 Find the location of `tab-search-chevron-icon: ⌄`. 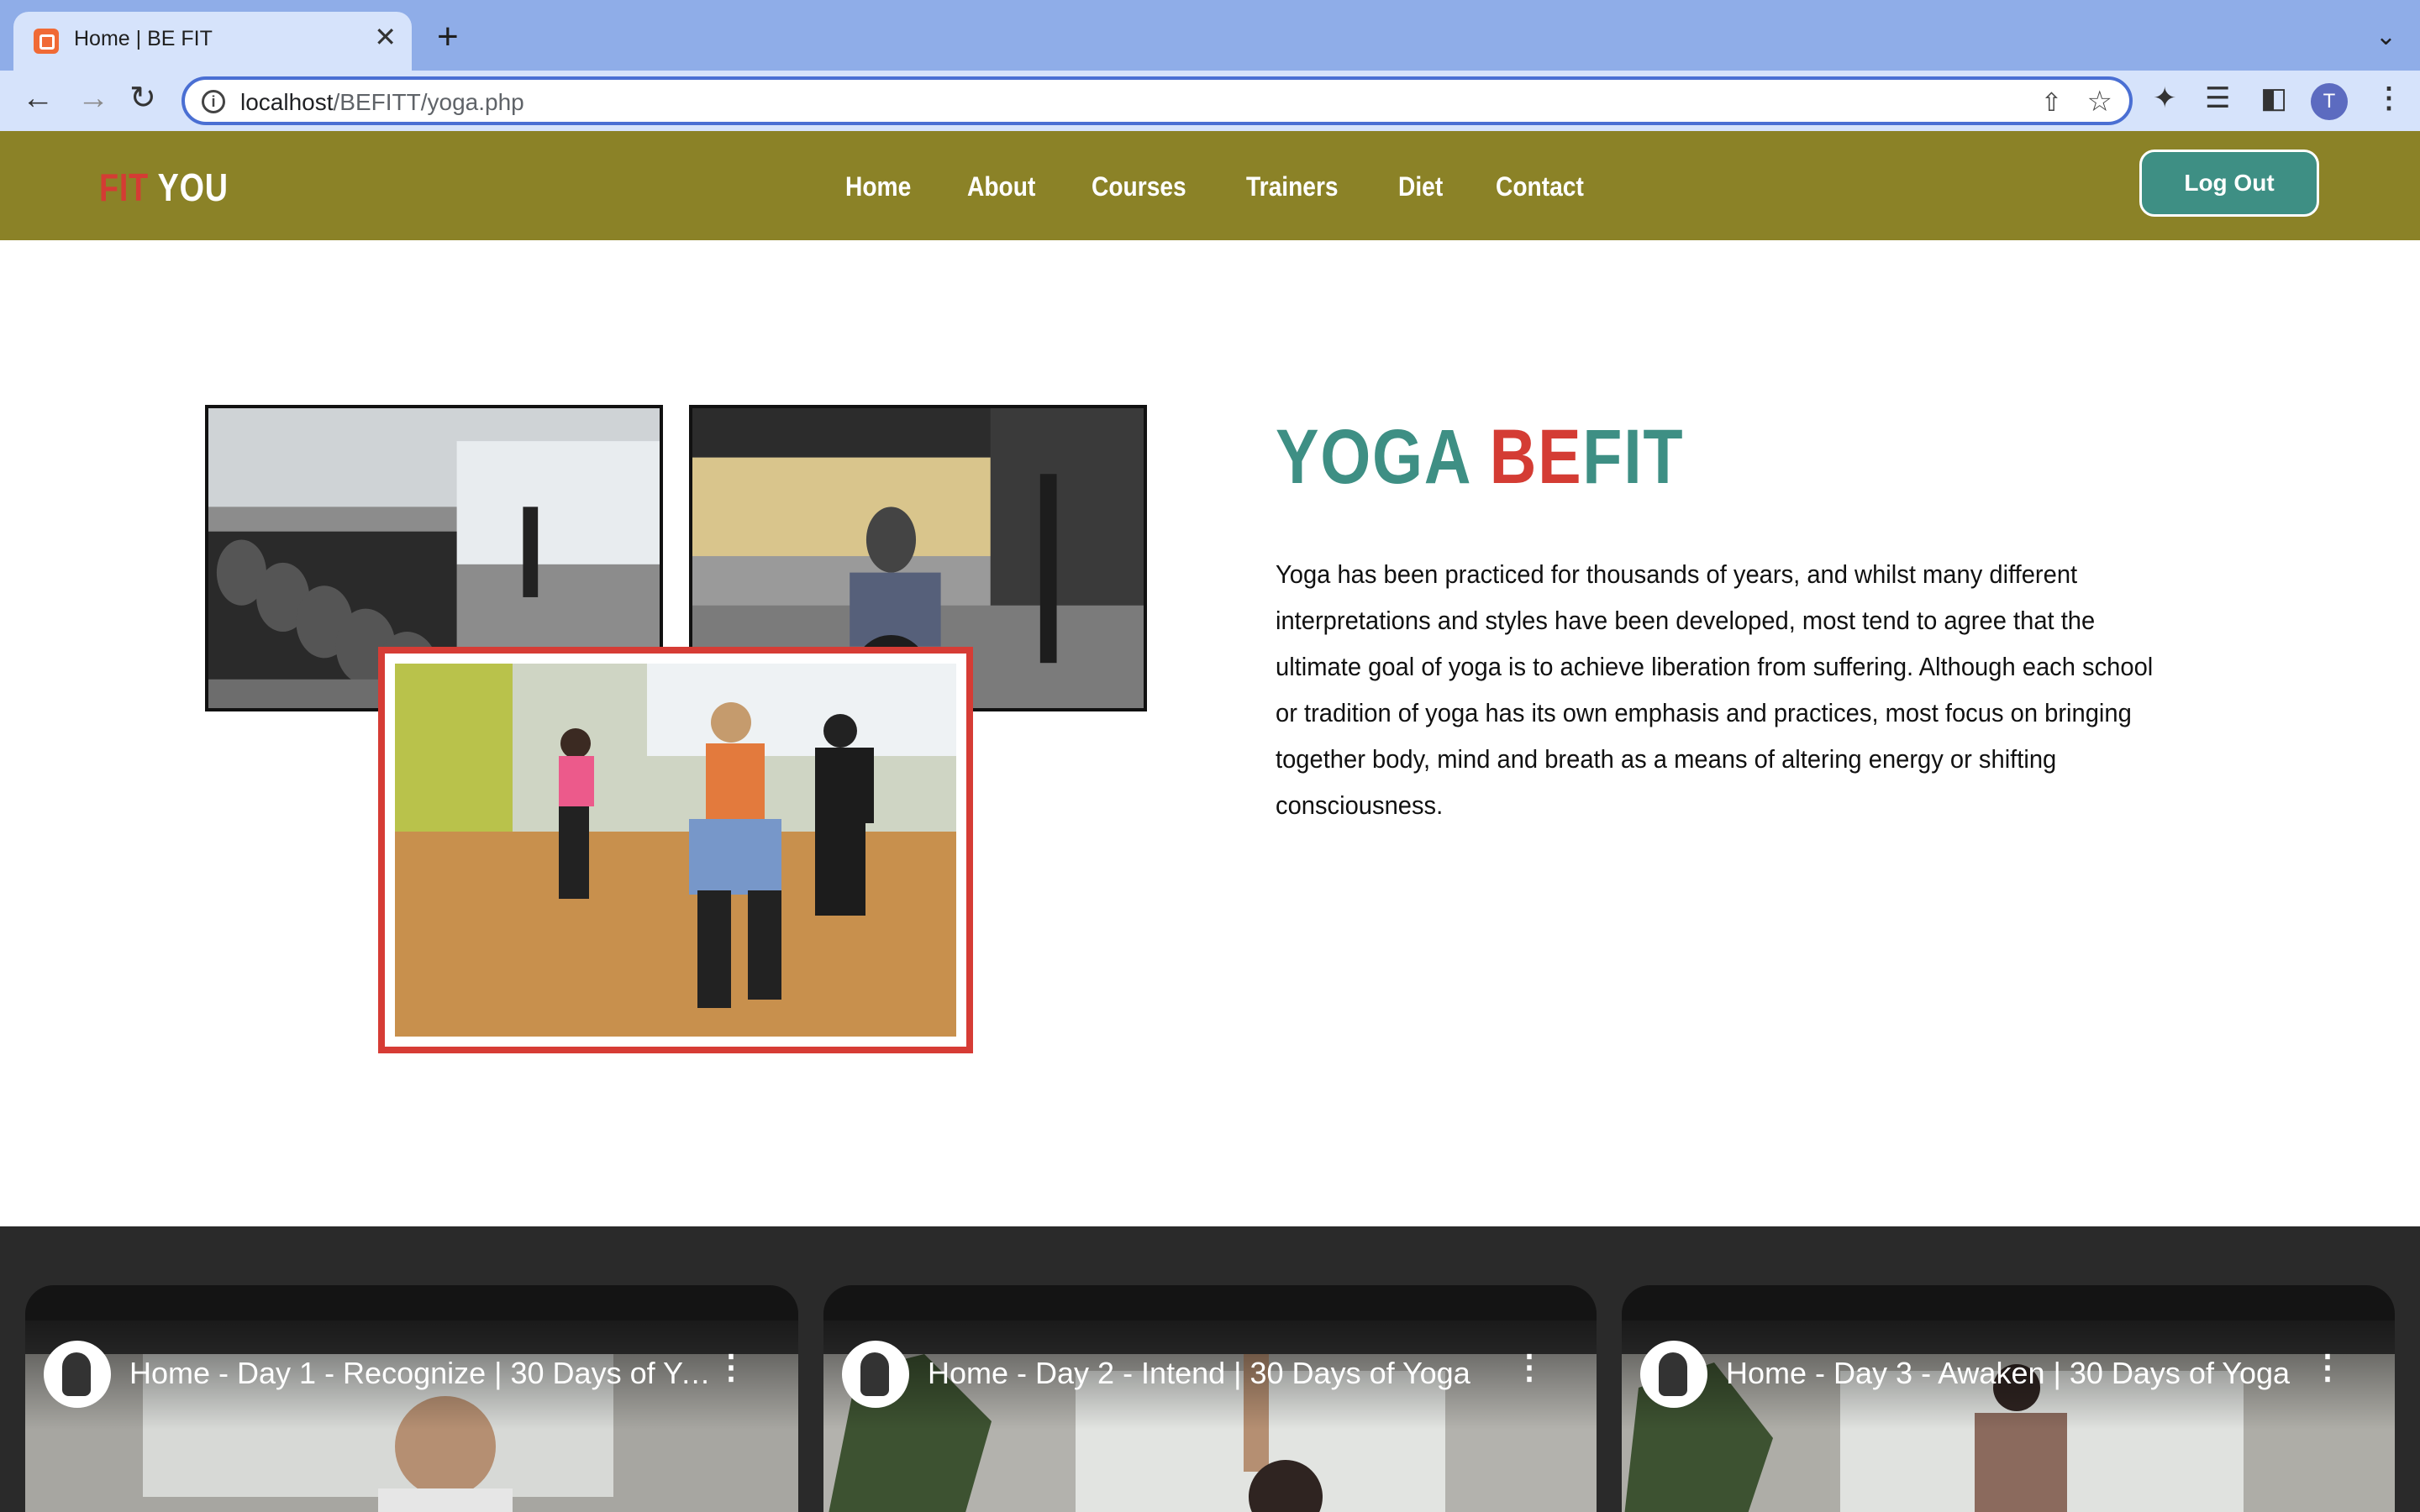

tab-search-chevron-icon: ⌄ is located at coordinates (2386, 36).